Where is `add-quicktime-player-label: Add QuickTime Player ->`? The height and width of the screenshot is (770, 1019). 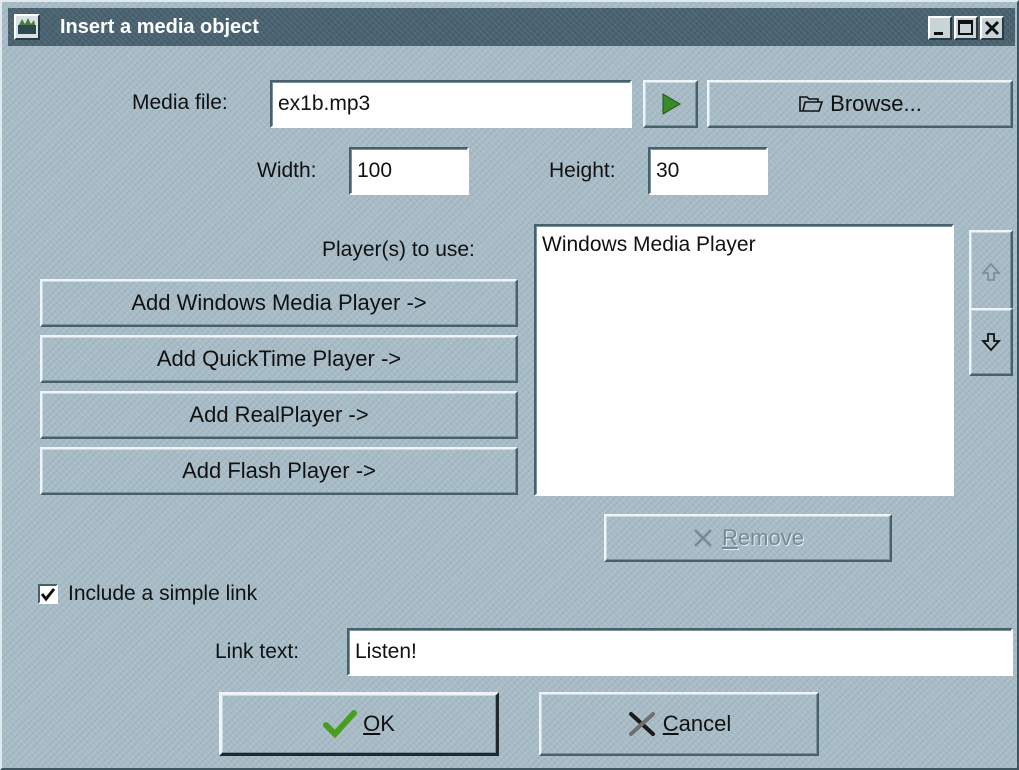 add-quicktime-player-label: Add QuickTime Player -> is located at coordinates (279, 358).